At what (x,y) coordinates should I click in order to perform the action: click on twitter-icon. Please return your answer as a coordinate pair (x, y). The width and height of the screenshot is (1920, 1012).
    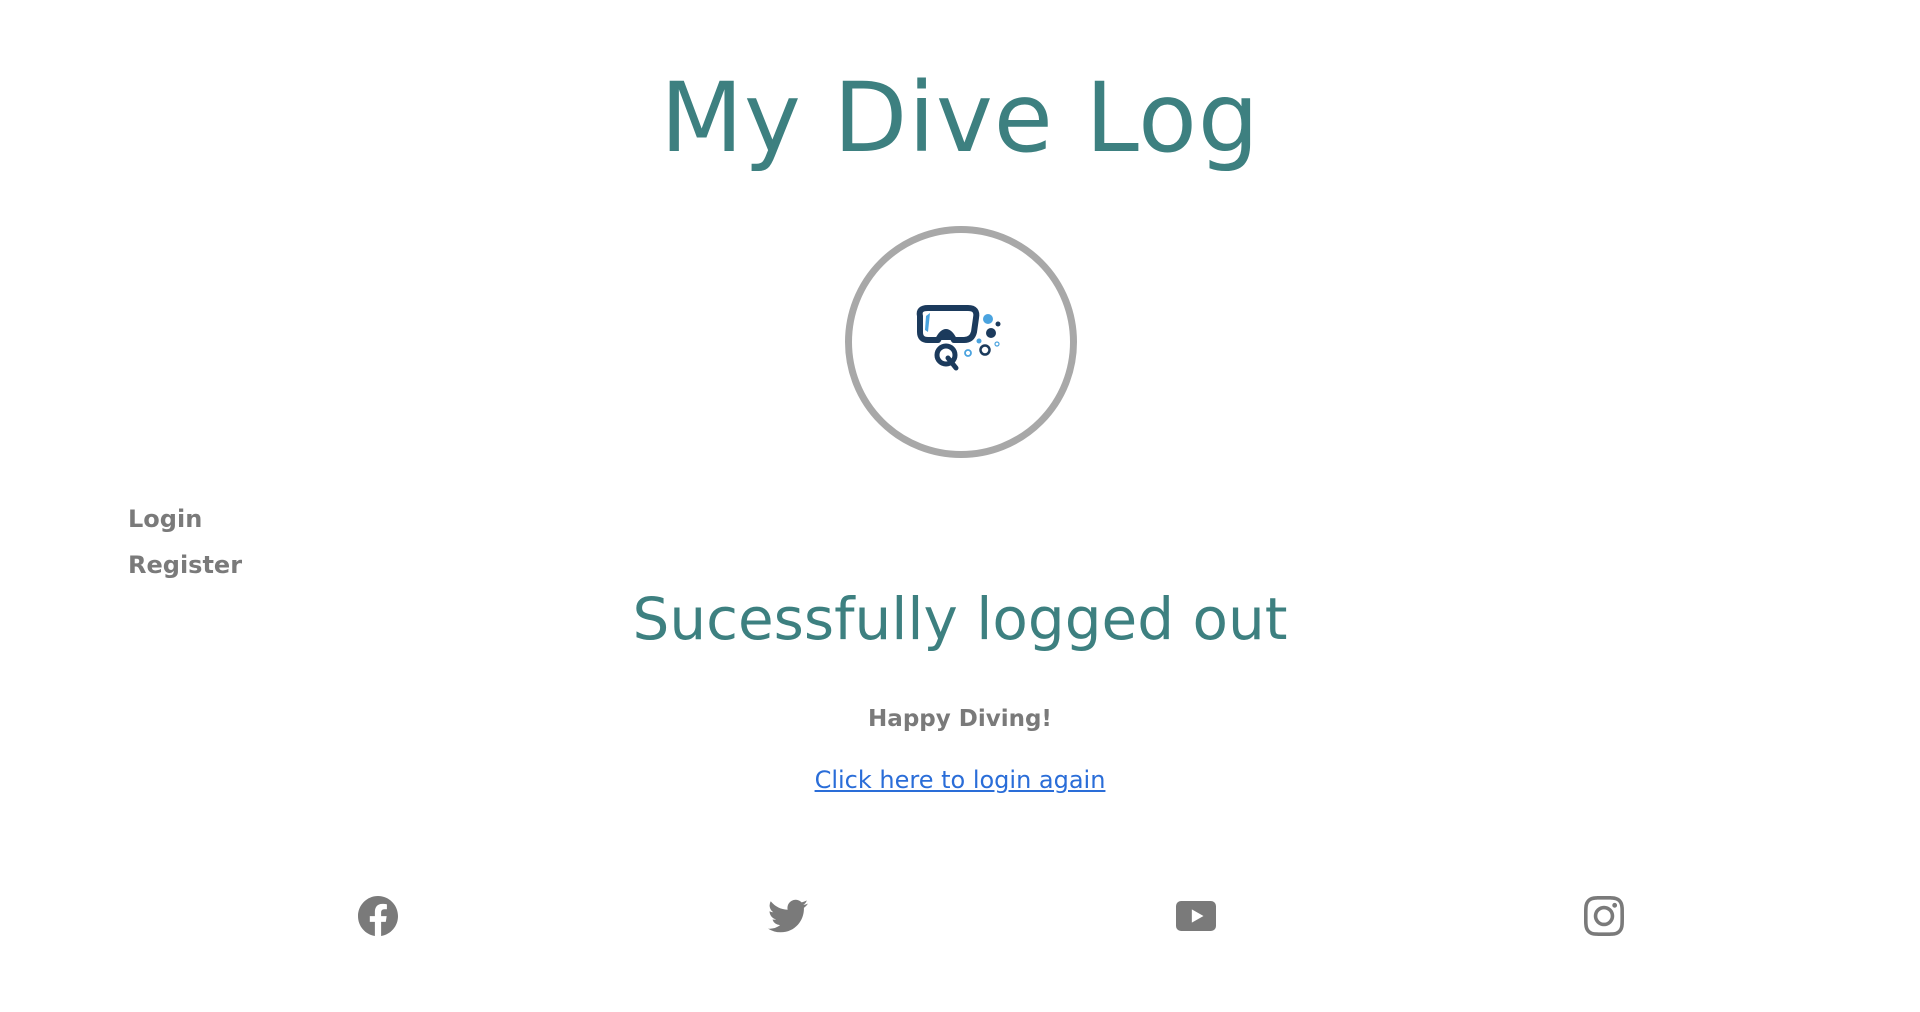
    Looking at the image, I should click on (788, 916).